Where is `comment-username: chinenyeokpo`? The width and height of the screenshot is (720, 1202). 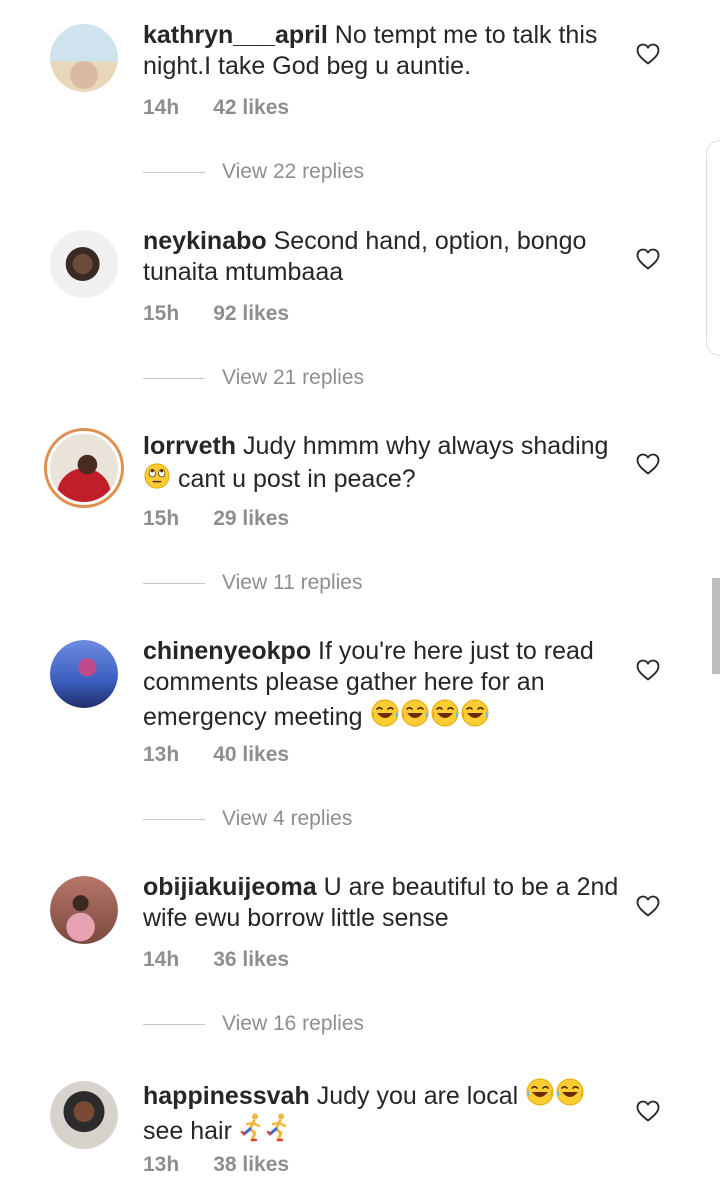 comment-username: chinenyeokpo is located at coordinates (227, 651).